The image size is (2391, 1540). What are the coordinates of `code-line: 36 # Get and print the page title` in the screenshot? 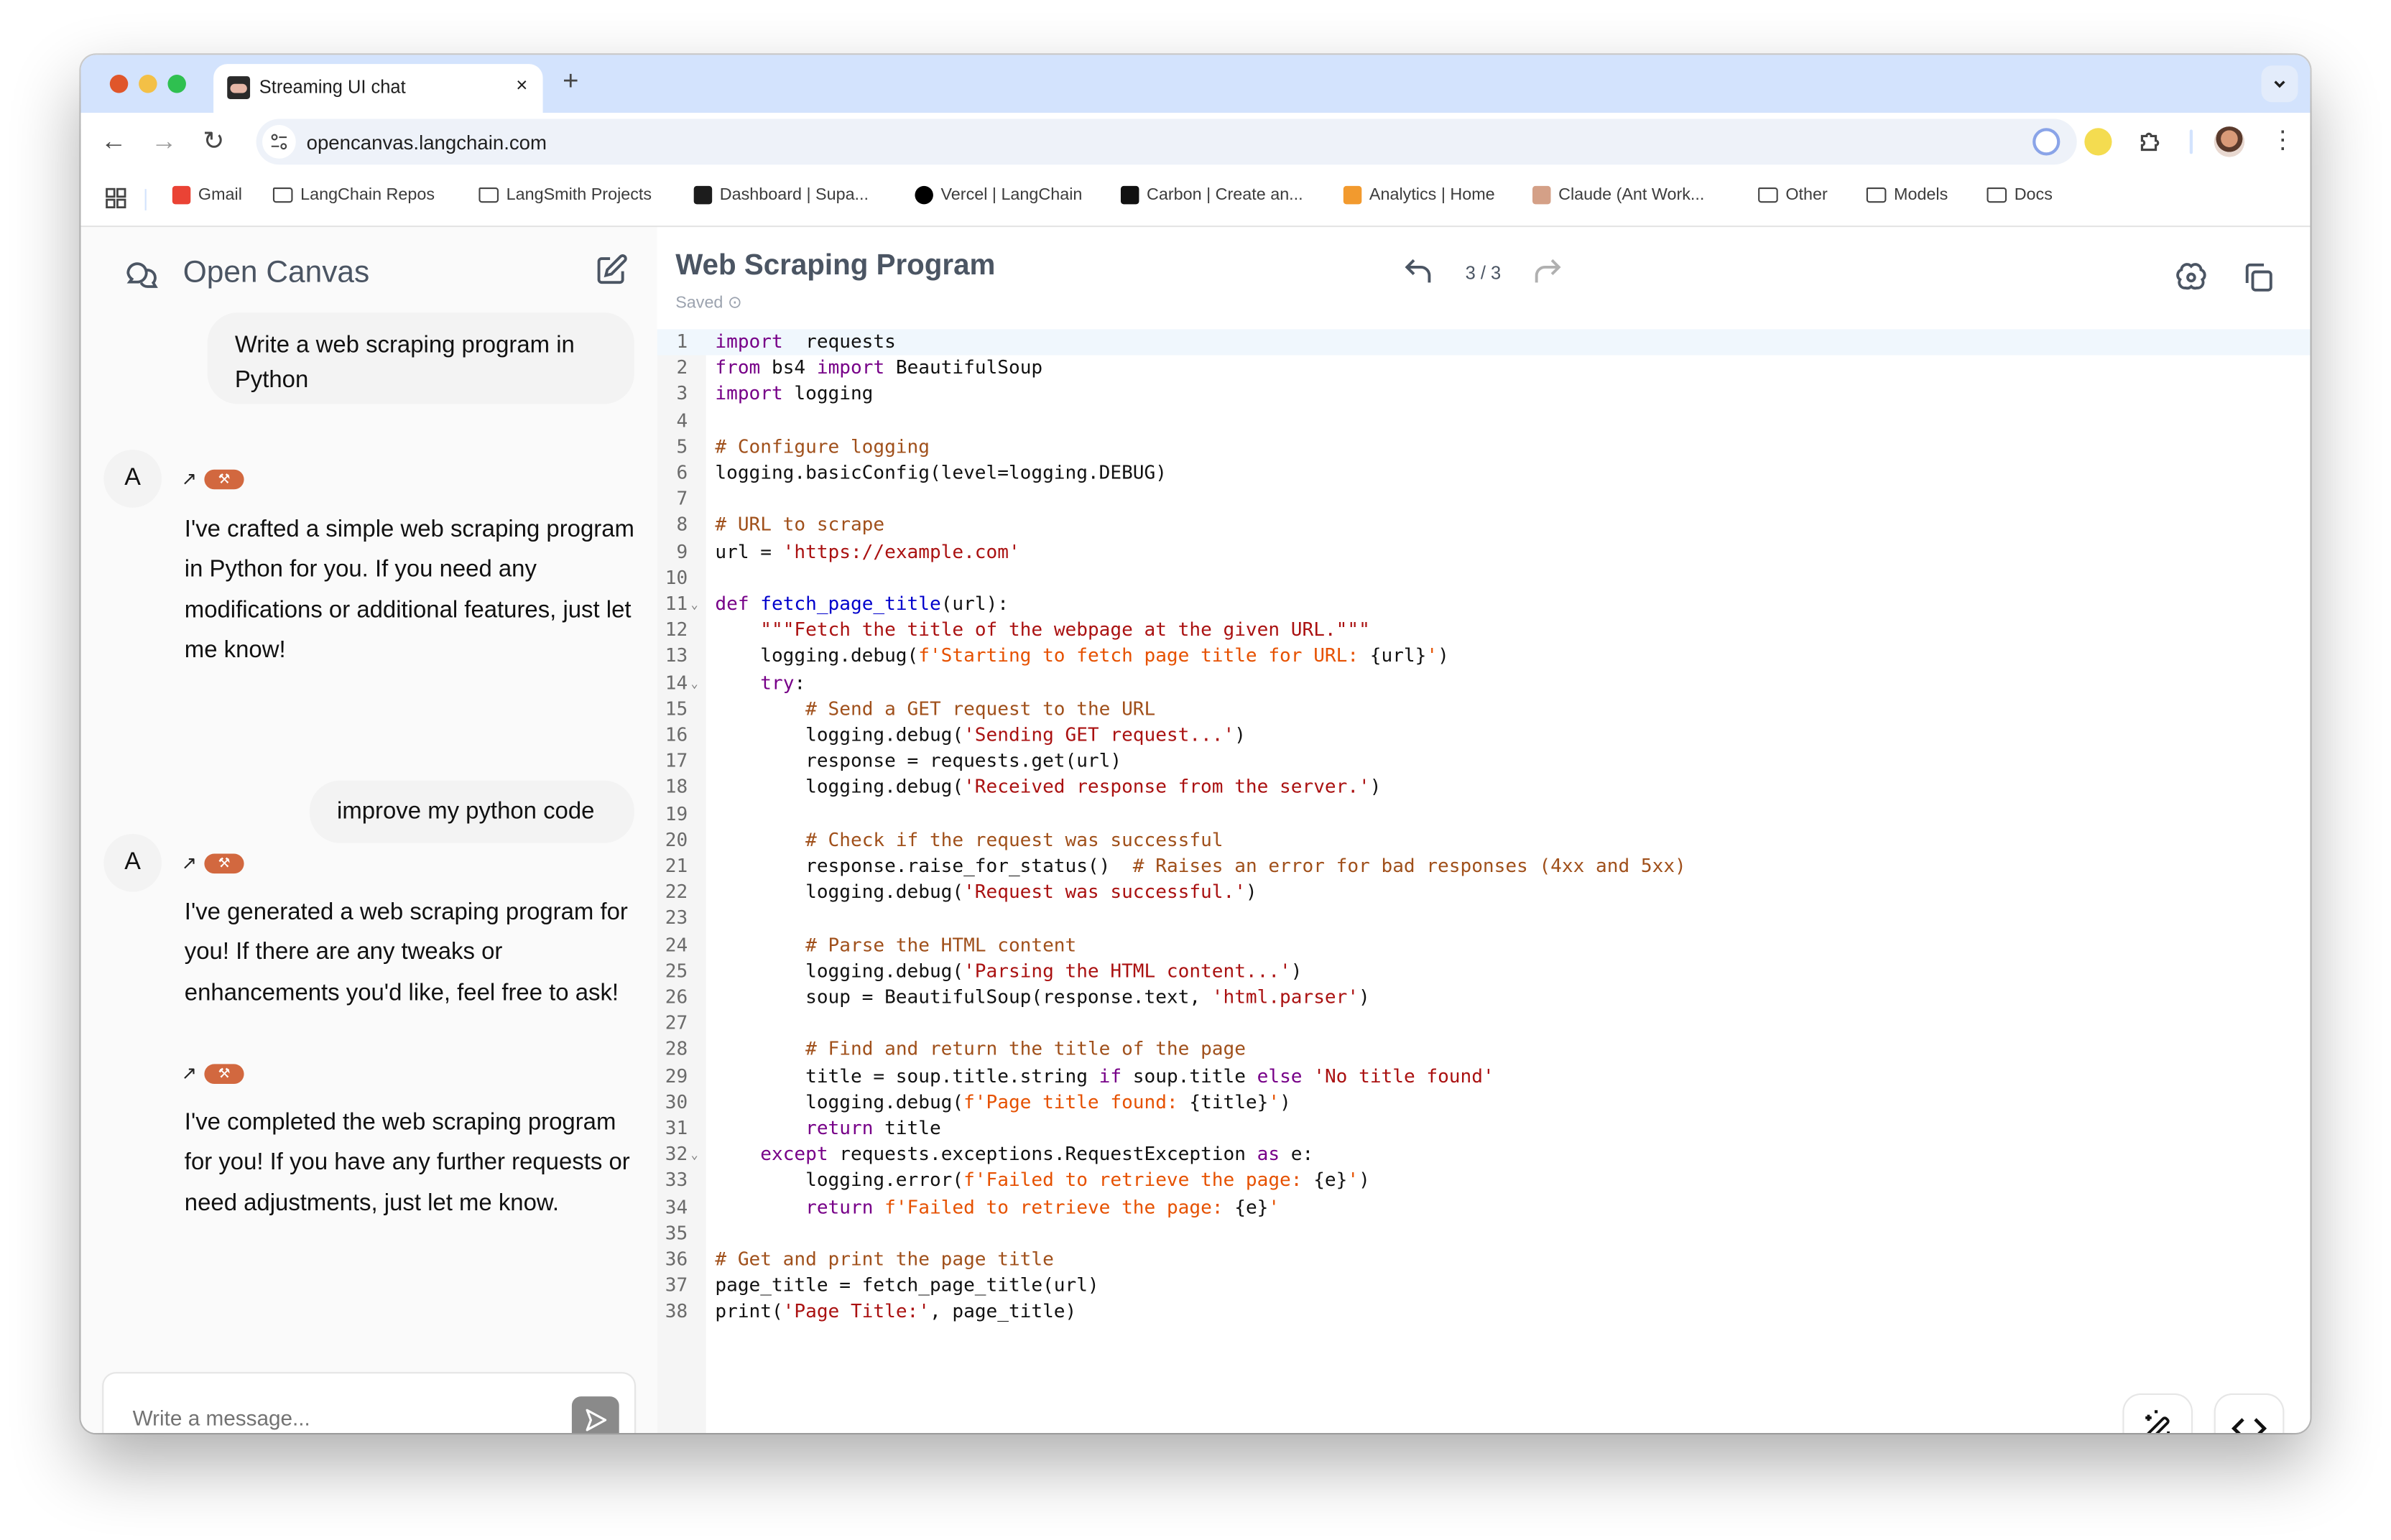 It's located at (1484, 1260).